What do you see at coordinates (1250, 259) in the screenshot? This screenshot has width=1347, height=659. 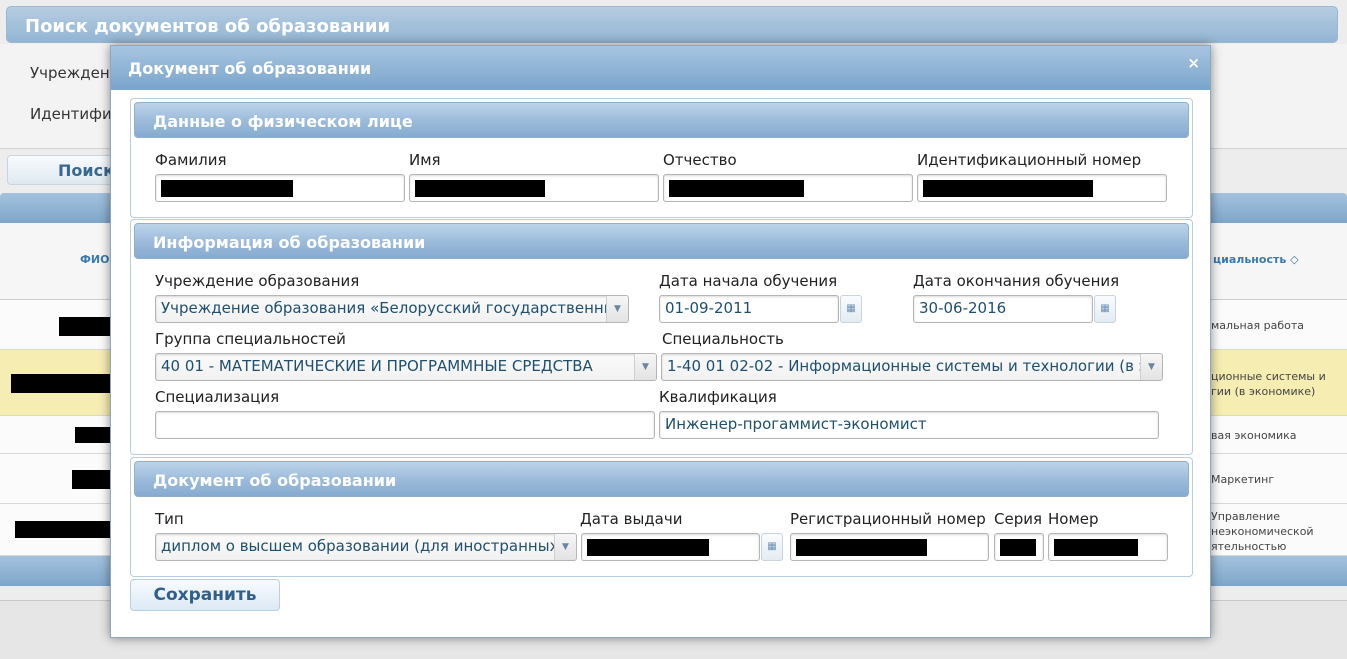 I see `column-header-specialty-label: циальность` at bounding box center [1250, 259].